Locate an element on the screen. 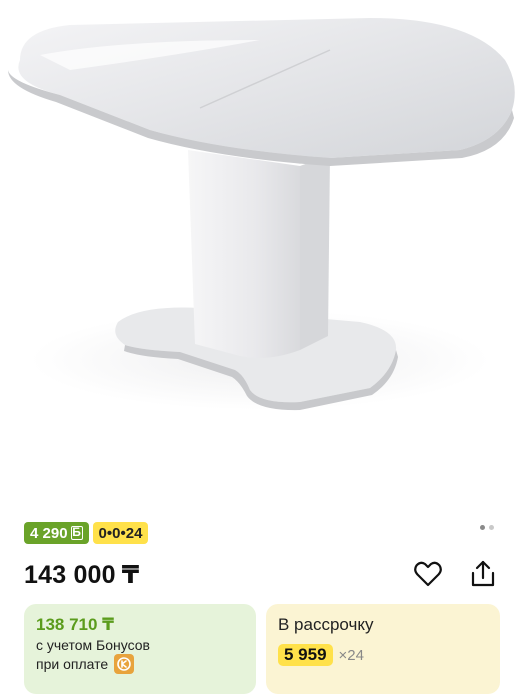 The height and width of the screenshot is (699, 523). product-price: 143 000 ₸ is located at coordinates (81, 575).